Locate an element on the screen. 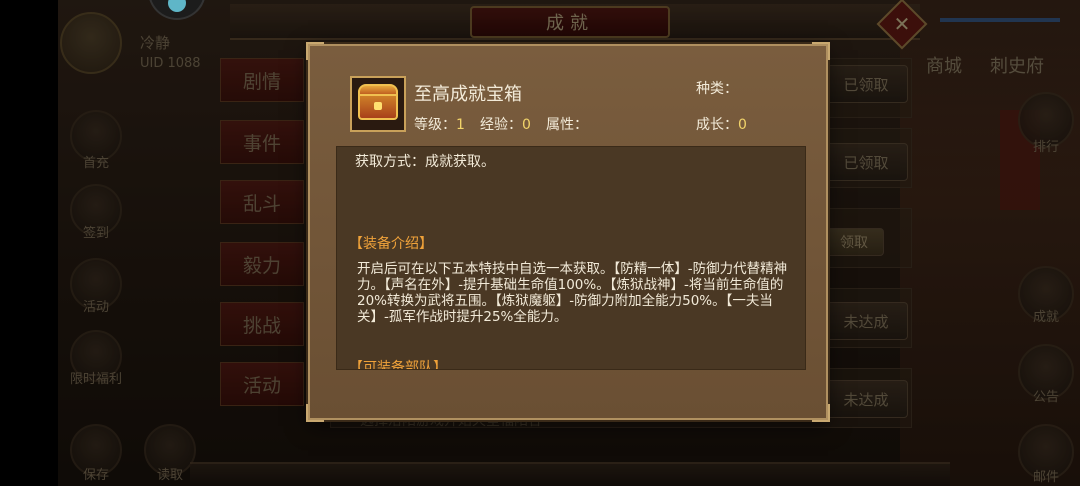  screen-edge is located at coordinates (29, 243).